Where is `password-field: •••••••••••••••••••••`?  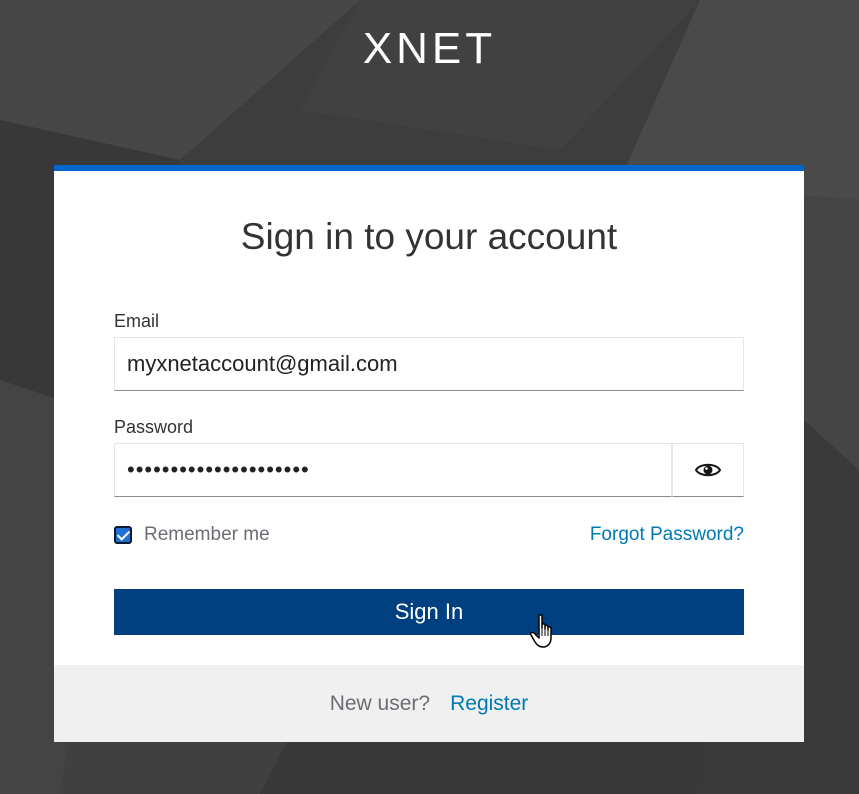
password-field: ••••••••••••••••••••• is located at coordinates (393, 470).